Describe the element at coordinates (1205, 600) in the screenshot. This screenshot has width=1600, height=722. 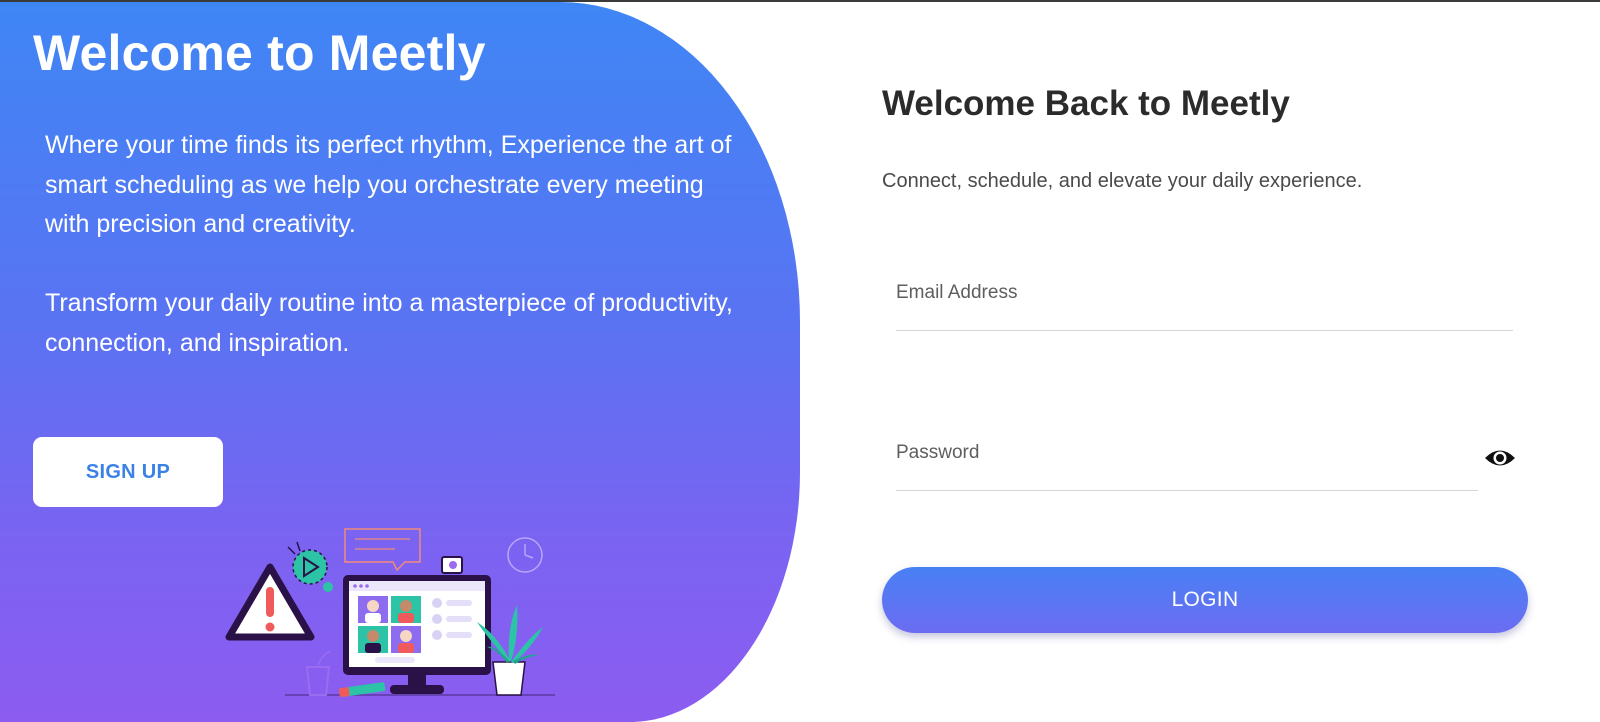
I see `login-button: LOGIN` at that location.